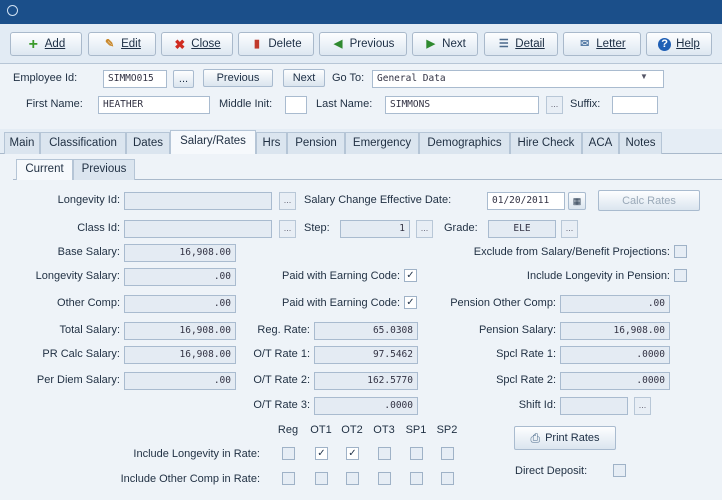  Describe the element at coordinates (585, 43) in the screenshot. I see `envelope-icon: ✉` at that location.